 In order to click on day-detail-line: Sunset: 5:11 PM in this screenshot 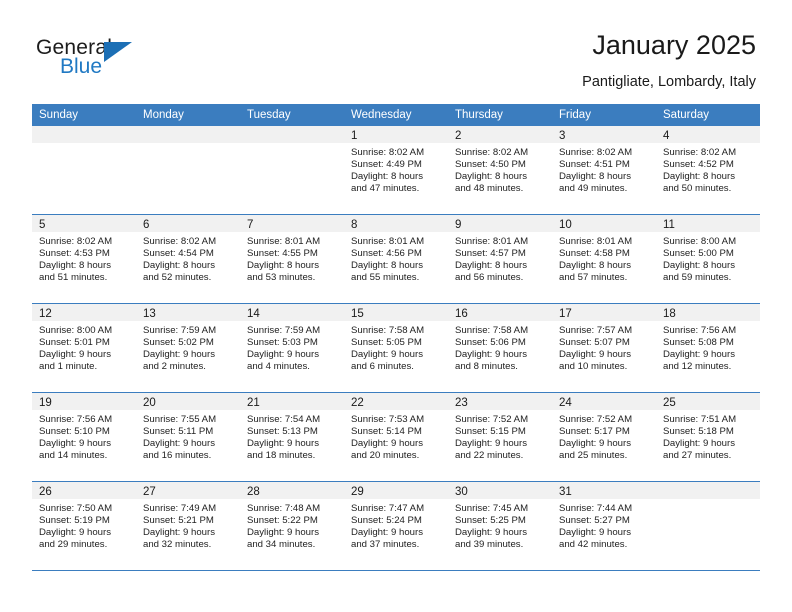, I will do `click(178, 432)`.